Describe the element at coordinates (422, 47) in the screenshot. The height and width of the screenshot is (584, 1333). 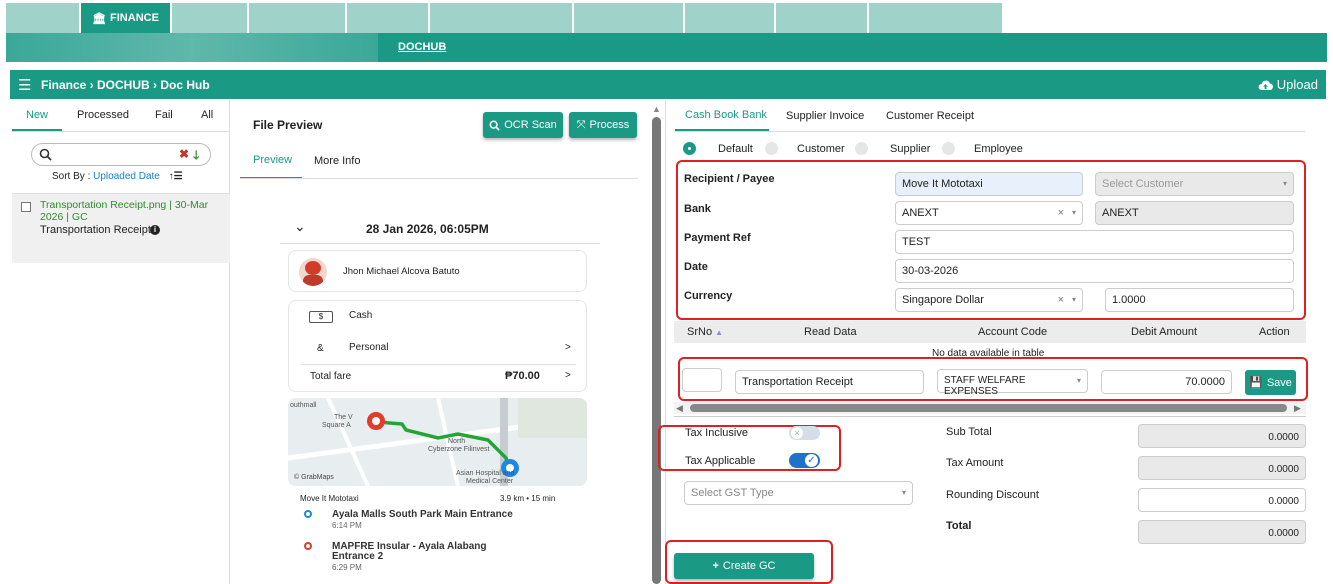
I see `dochub-link: DOCHUB` at that location.